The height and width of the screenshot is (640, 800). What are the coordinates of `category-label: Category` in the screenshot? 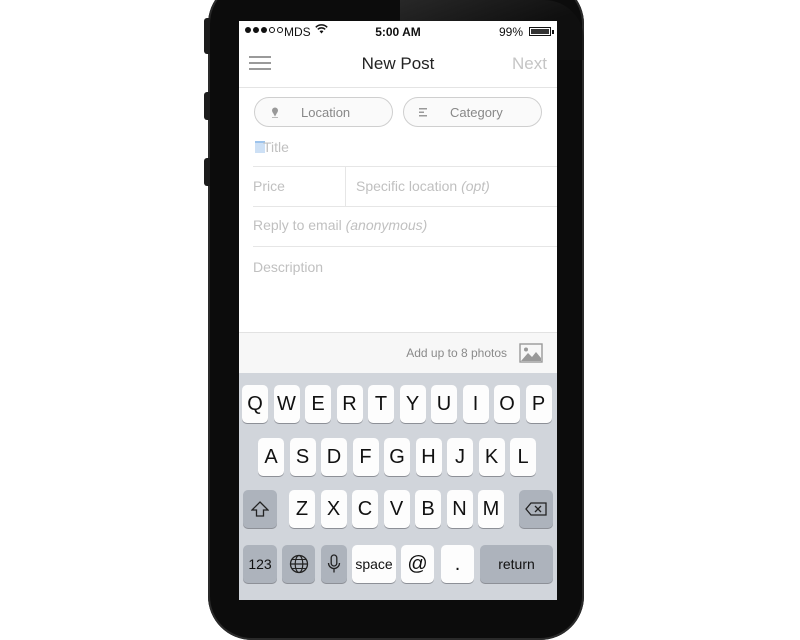 It's located at (476, 112).